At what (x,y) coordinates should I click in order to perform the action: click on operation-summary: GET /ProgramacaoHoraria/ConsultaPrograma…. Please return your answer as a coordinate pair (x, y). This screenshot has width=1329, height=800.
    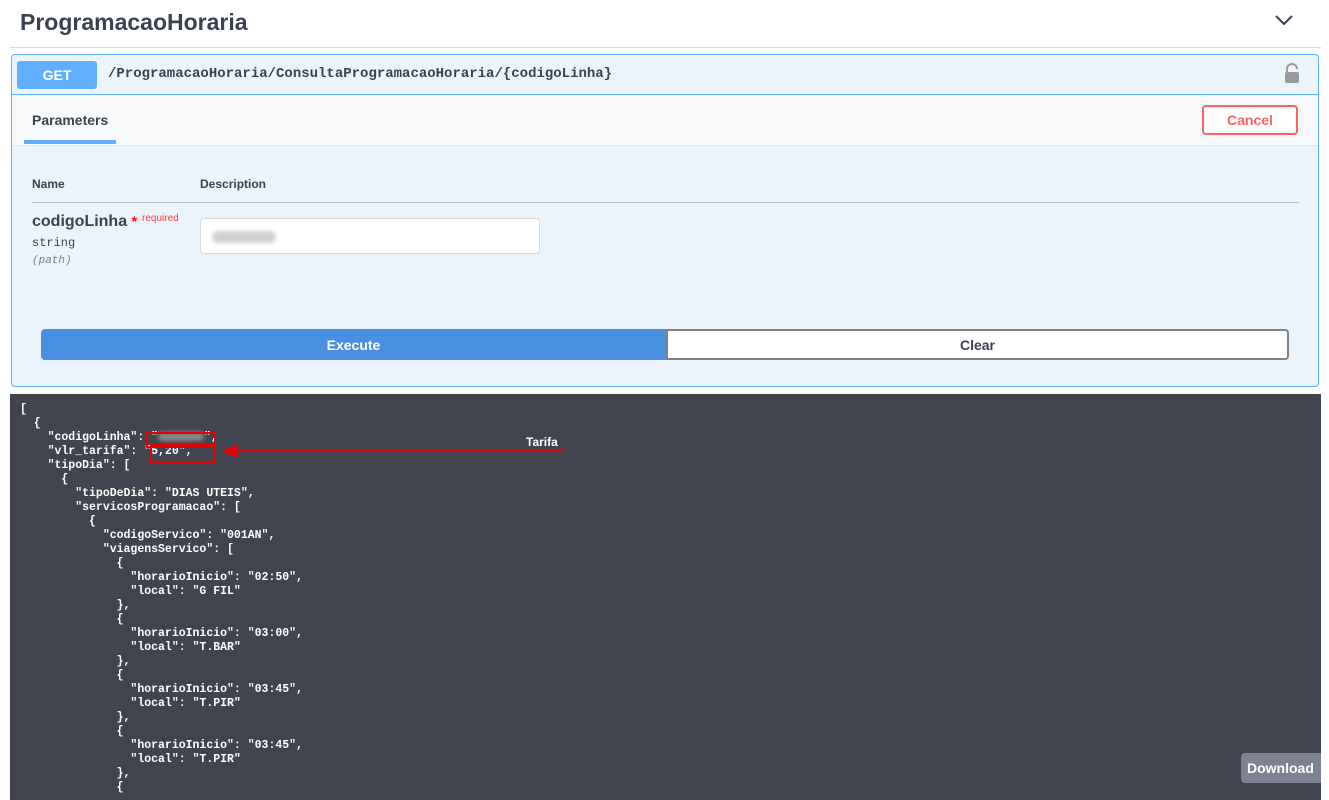
    Looking at the image, I should click on (665, 75).